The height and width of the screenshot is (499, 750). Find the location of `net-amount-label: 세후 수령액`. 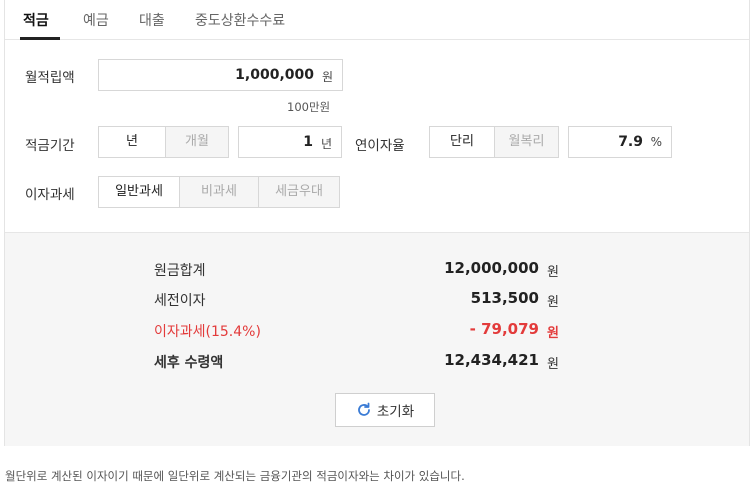

net-amount-label: 세후 수령액 is located at coordinates (189, 363).